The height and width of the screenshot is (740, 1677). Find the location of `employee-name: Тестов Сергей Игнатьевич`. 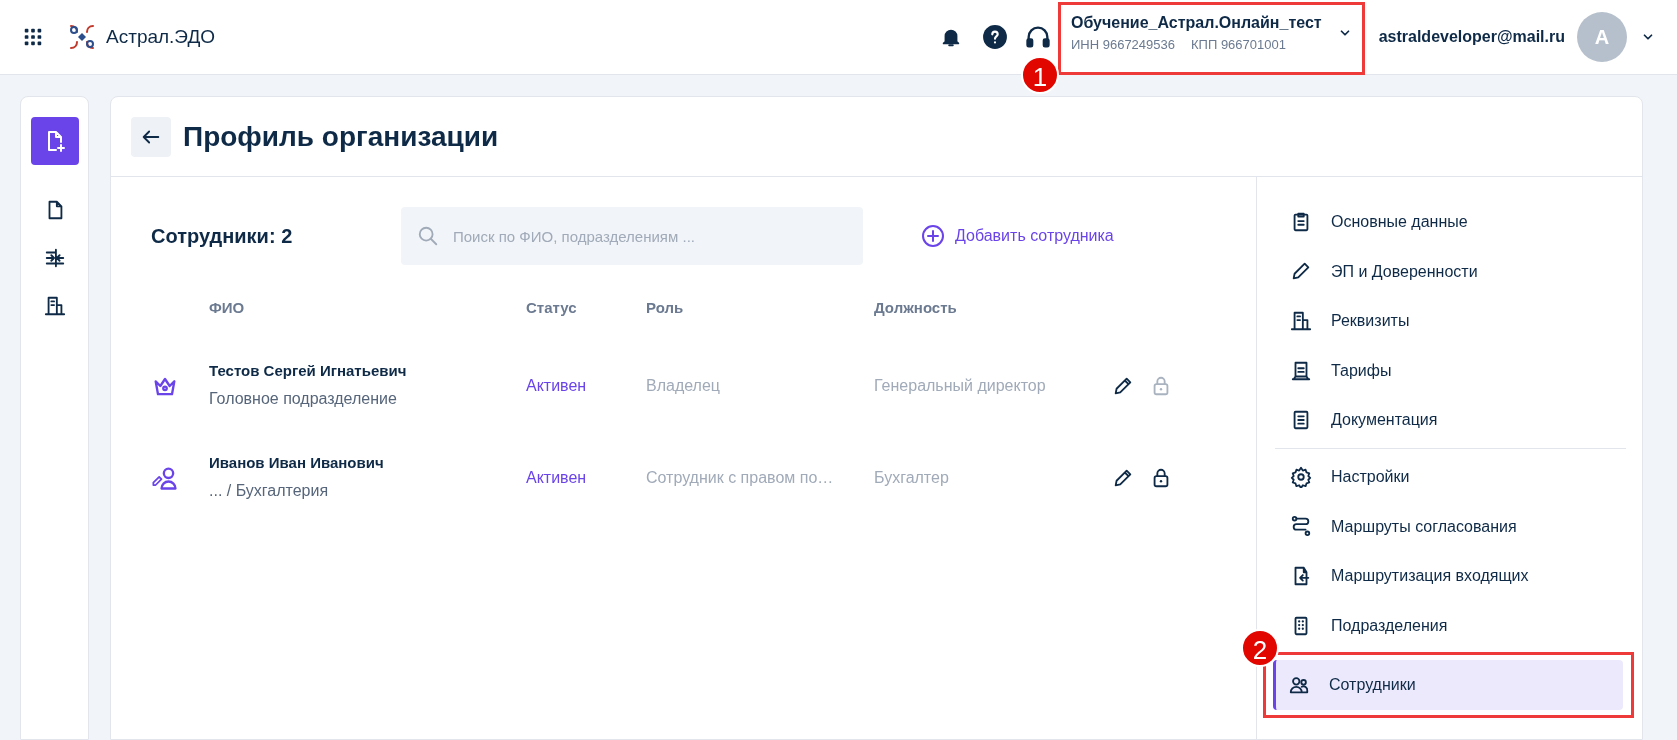

employee-name: Тестов Сергей Игнатьевич is located at coordinates (308, 371).